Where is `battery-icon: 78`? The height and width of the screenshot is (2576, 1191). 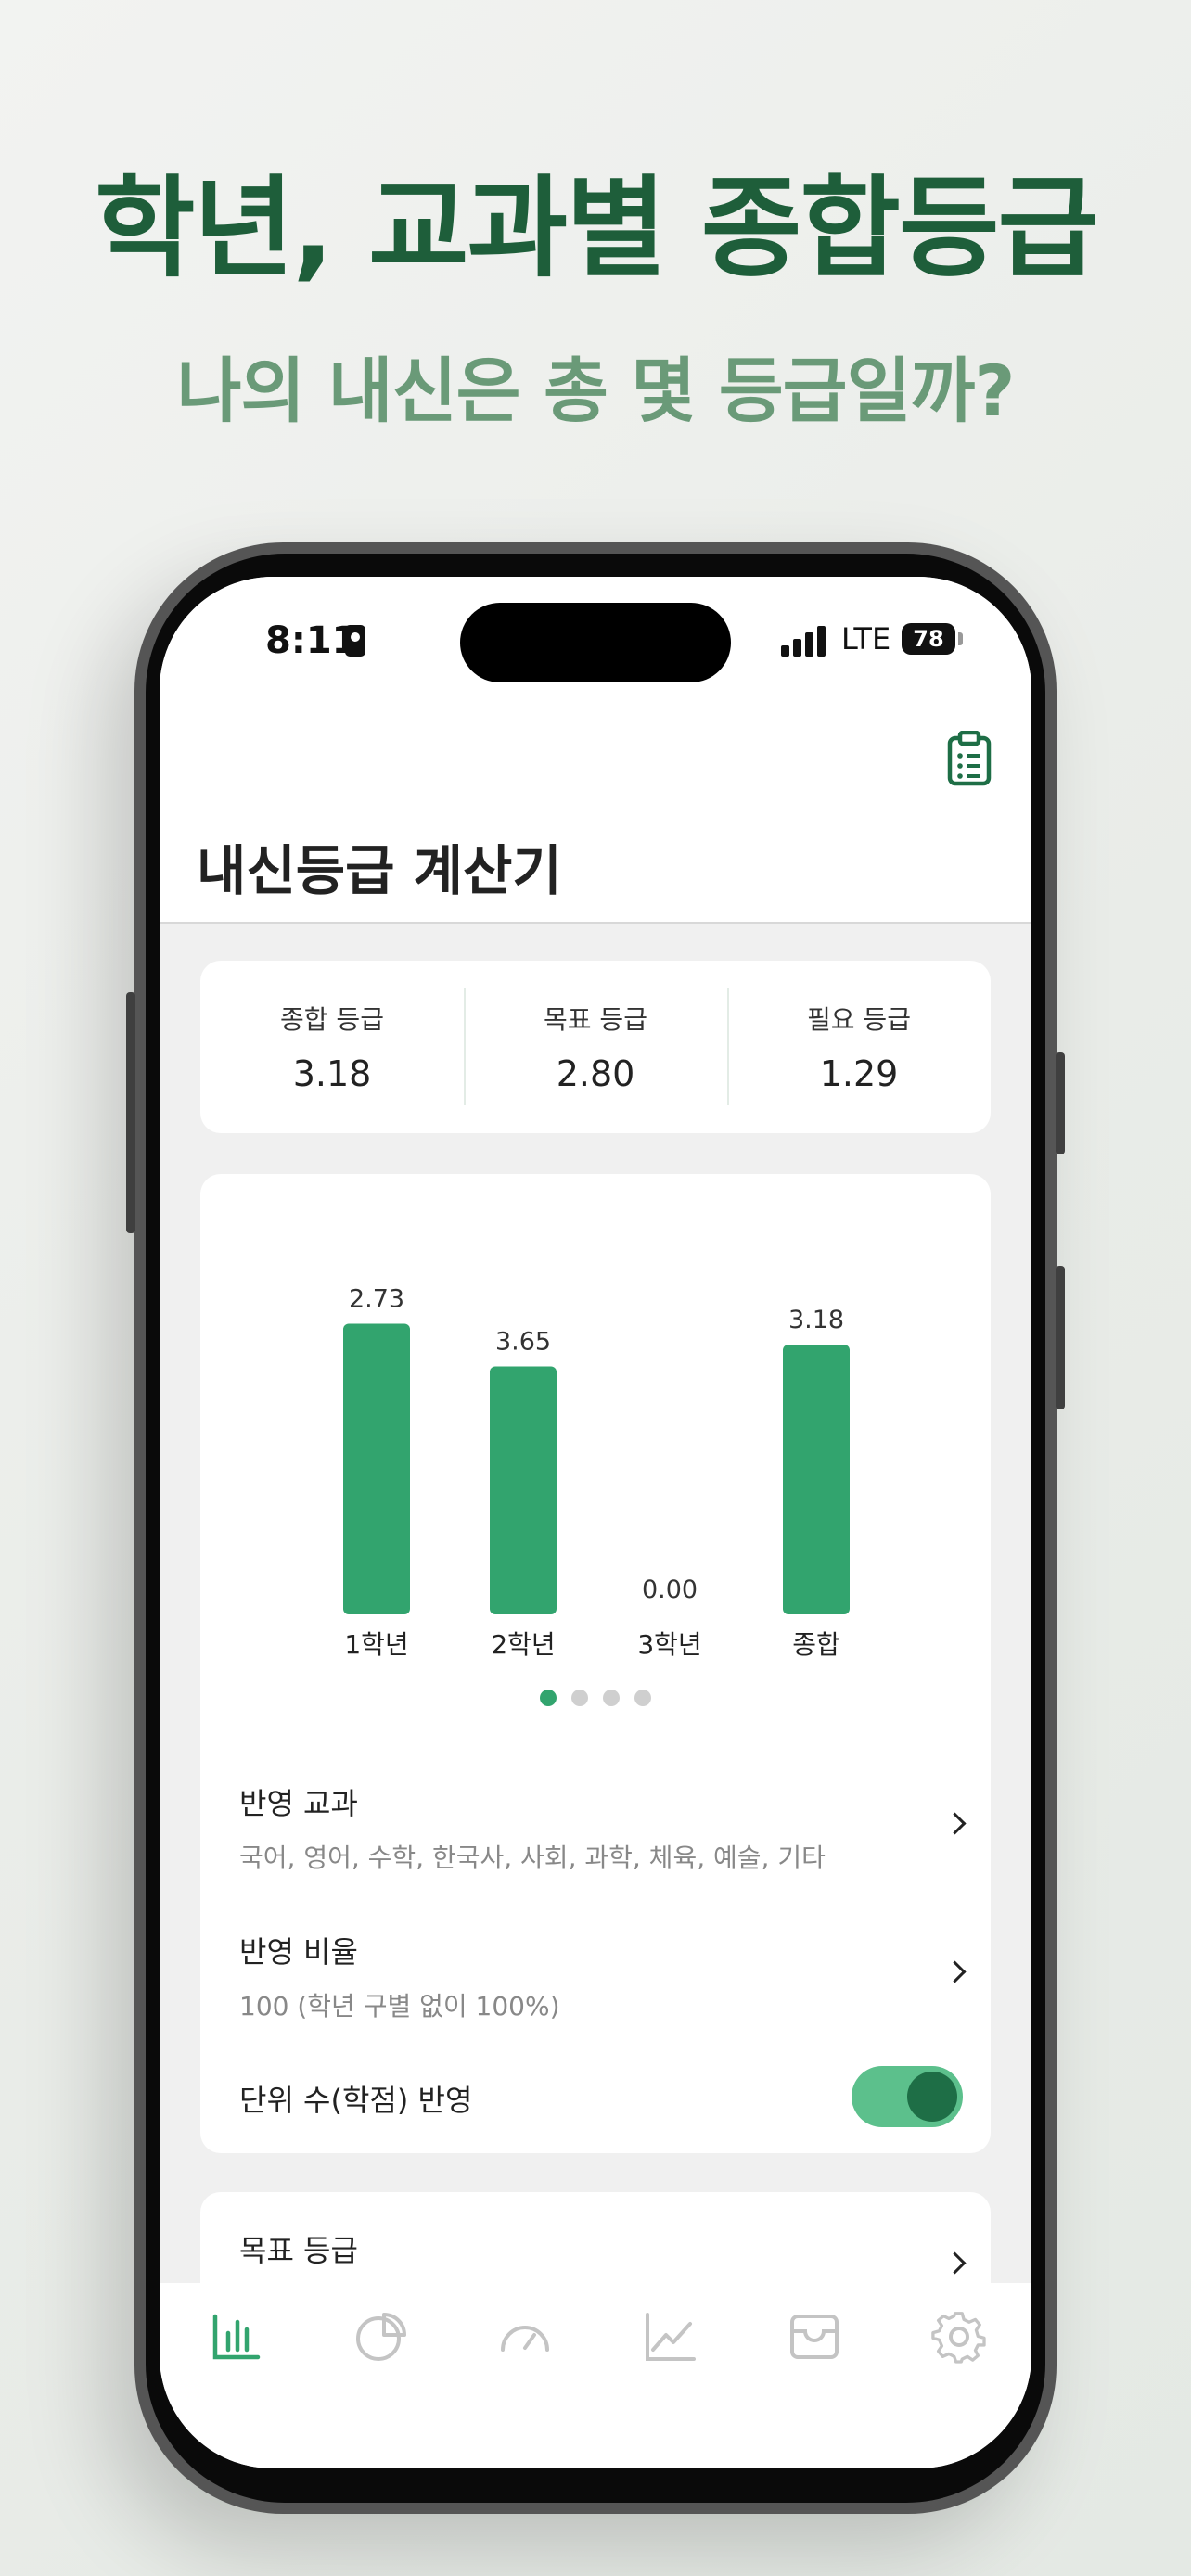
battery-icon: 78 is located at coordinates (929, 639).